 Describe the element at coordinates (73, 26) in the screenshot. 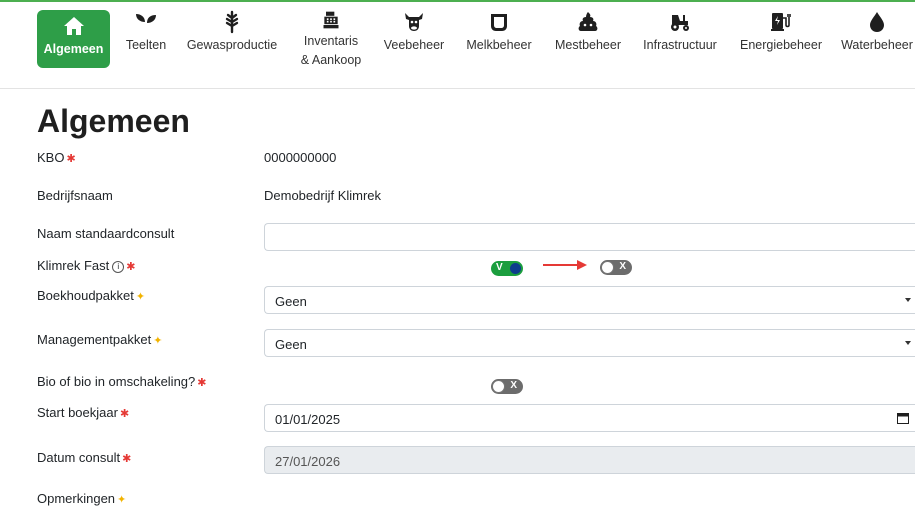

I see `home-icon` at that location.